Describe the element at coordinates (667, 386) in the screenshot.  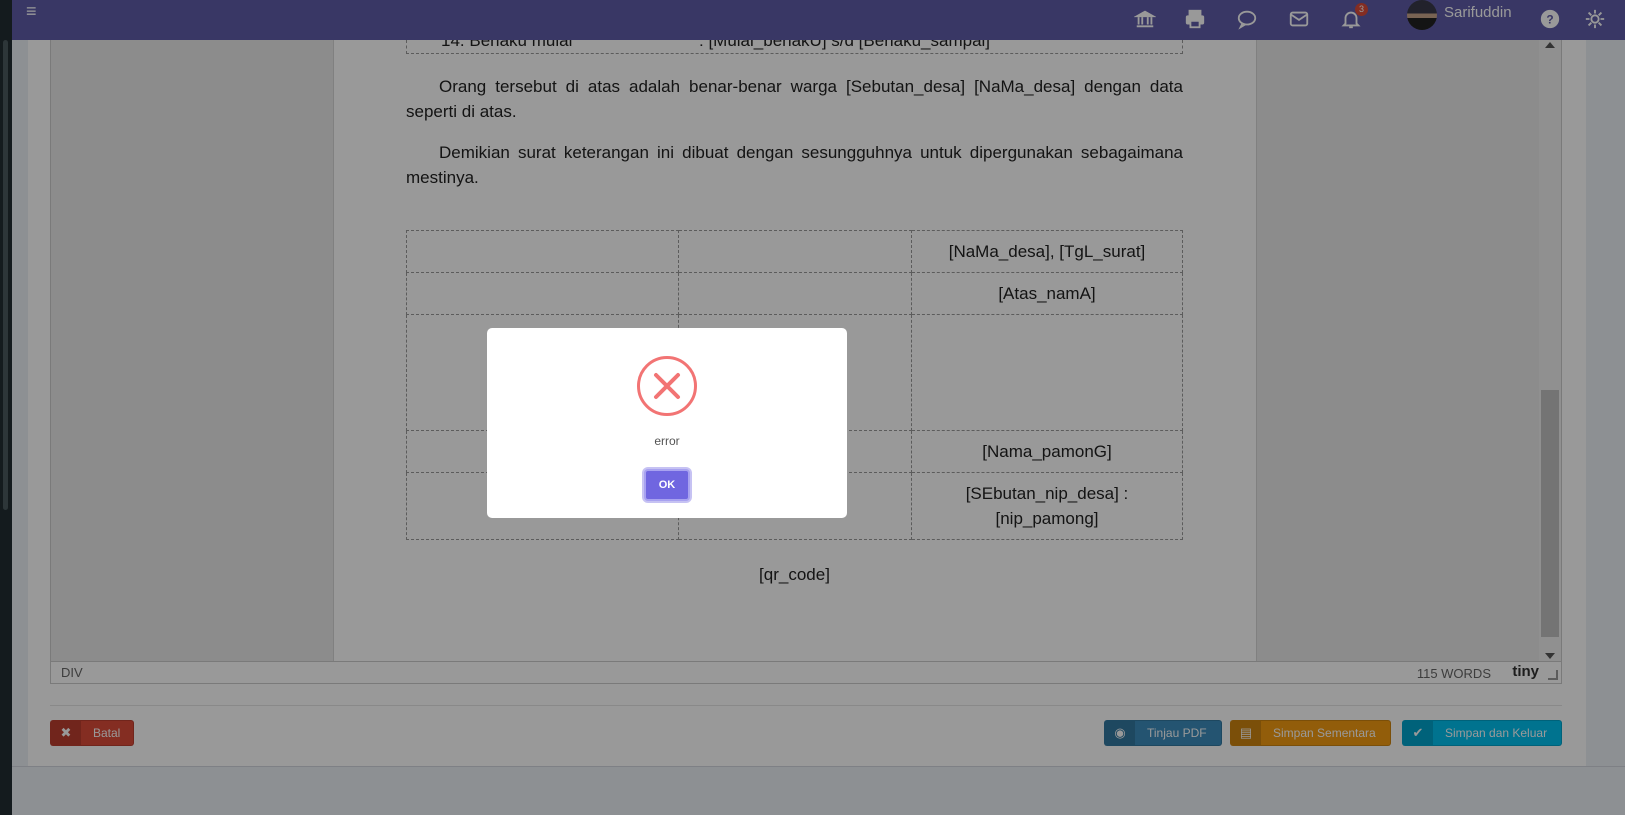
I see `error-icon` at that location.